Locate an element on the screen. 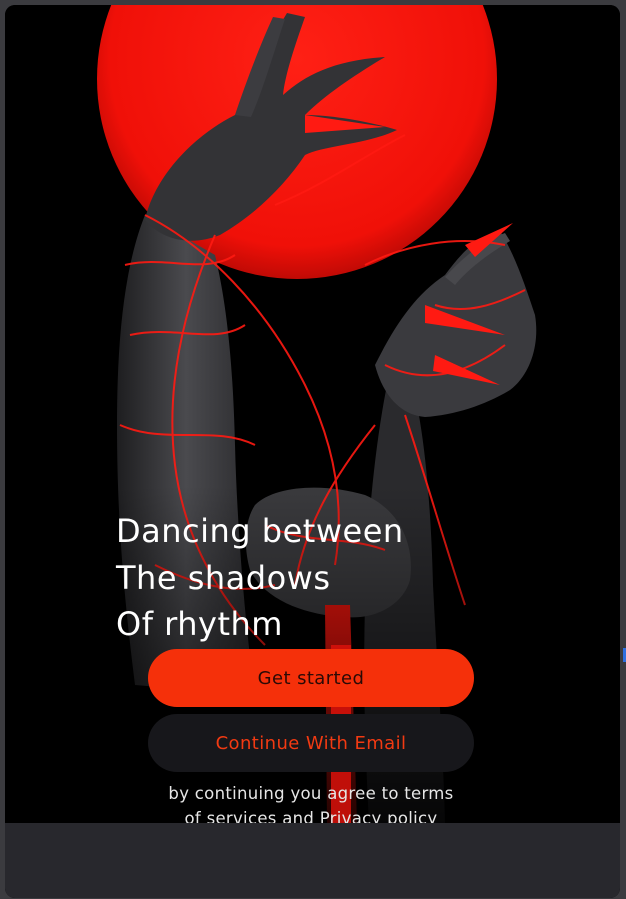  headline-line-3: Of rhythm is located at coordinates (199, 624).